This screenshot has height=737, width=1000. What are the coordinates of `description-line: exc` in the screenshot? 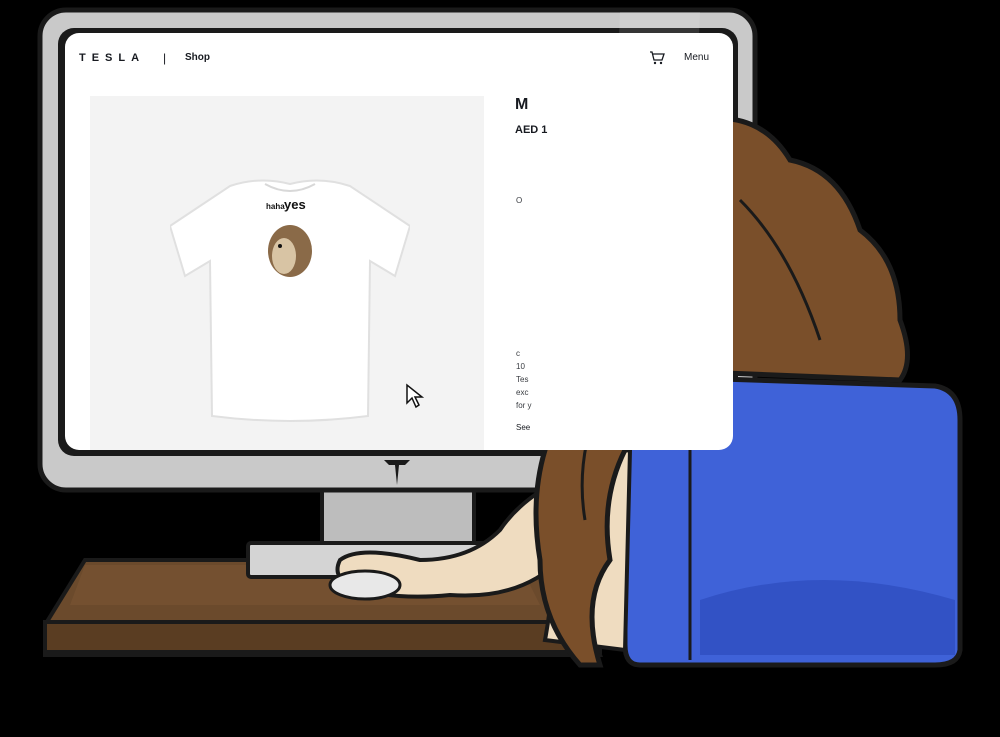 It's located at (522, 392).